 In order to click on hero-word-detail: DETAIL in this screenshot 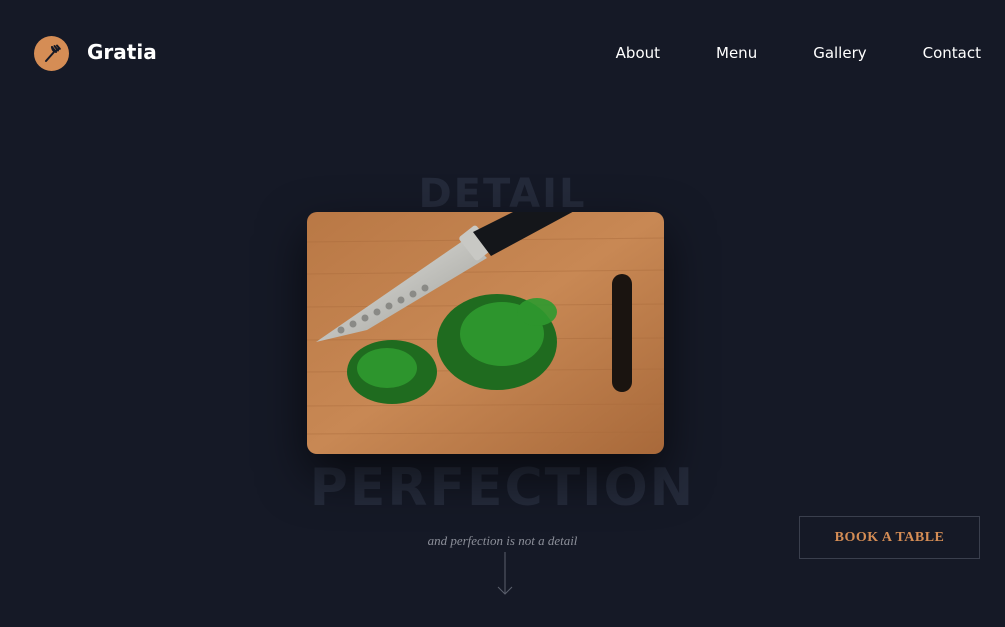, I will do `click(502, 194)`.